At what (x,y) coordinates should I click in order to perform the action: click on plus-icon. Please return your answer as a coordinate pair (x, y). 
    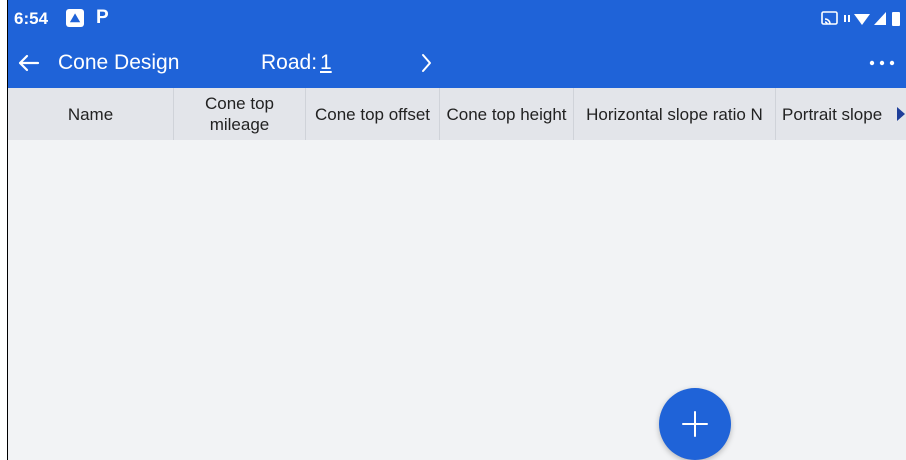
    Looking at the image, I should click on (695, 424).